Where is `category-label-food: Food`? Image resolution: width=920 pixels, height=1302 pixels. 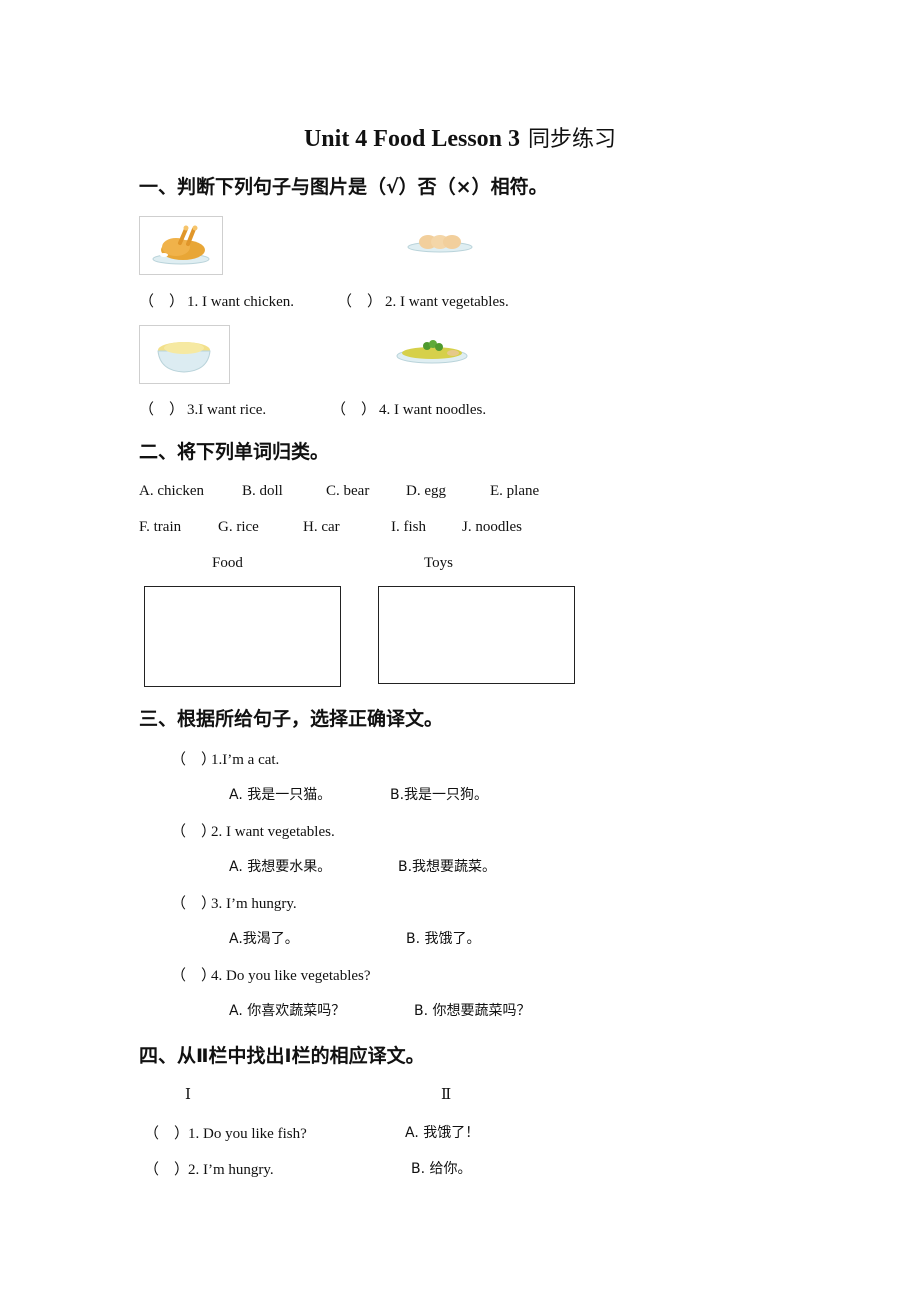
category-label-food: Food is located at coordinates (227, 563).